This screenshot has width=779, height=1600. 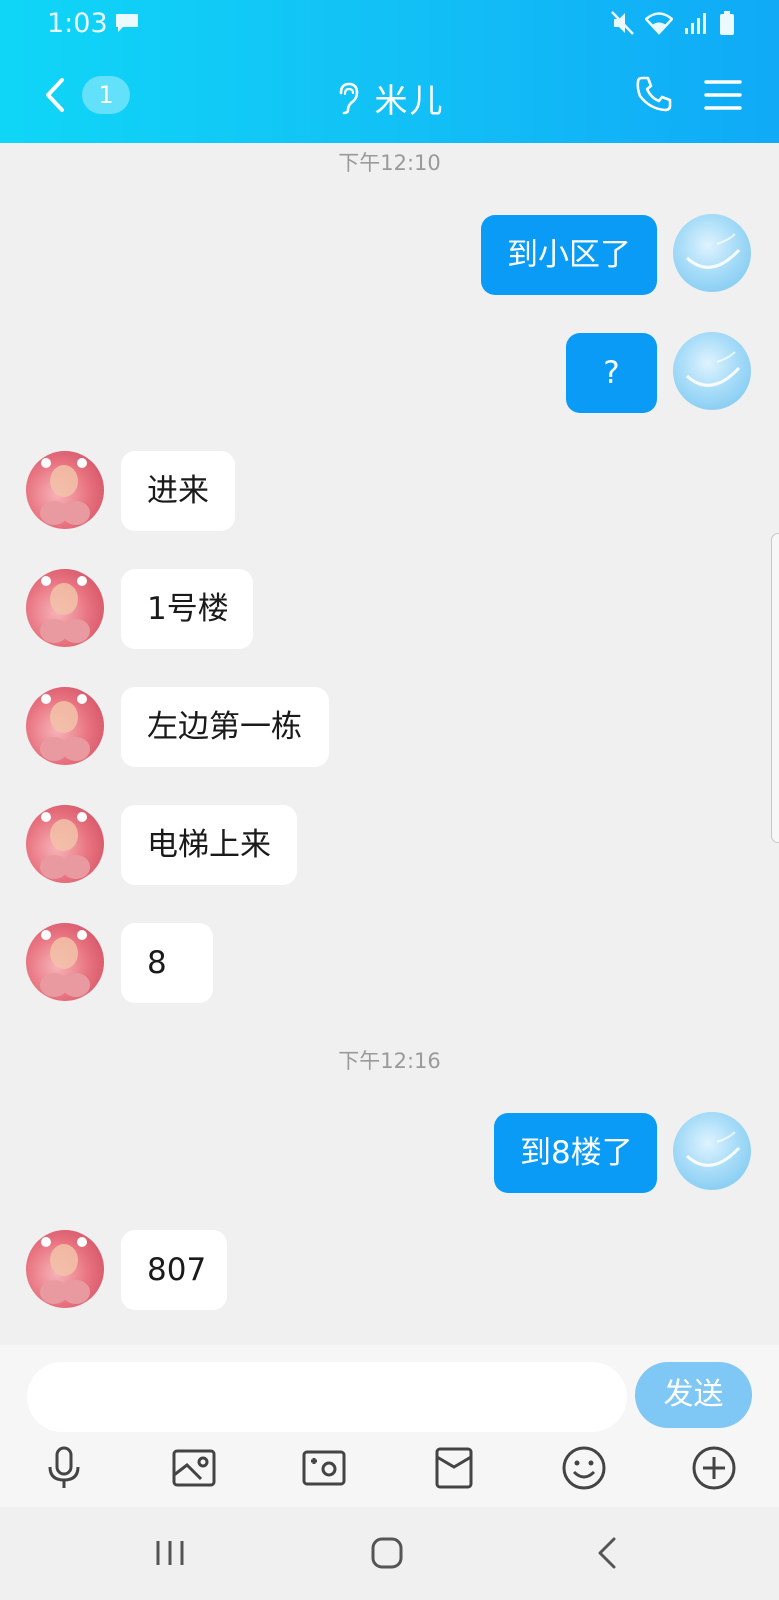 What do you see at coordinates (611, 373) in the screenshot?
I see `sent-message-bubble: ?` at bounding box center [611, 373].